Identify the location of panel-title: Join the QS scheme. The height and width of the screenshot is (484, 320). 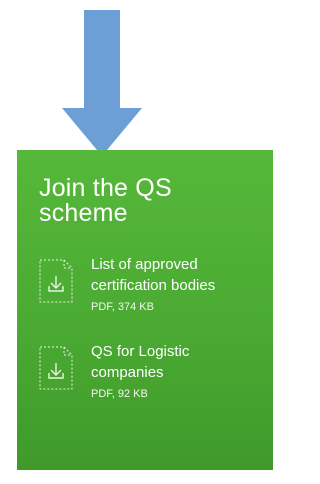
(148, 201).